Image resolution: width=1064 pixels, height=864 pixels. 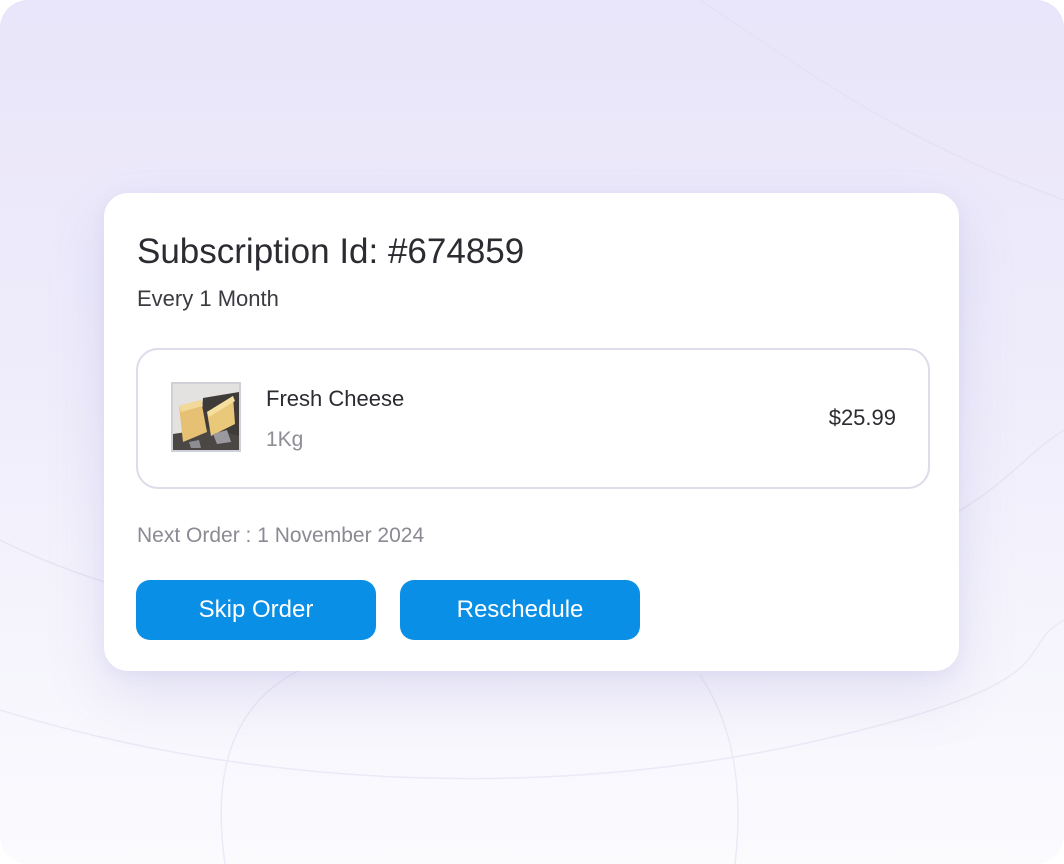 I want to click on item-name: Fresh Cheese, so click(x=335, y=398).